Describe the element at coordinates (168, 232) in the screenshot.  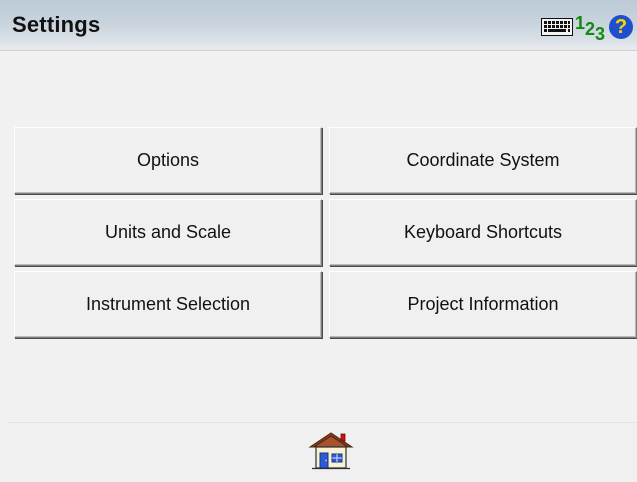
I see `units-and-scale-button: Units and Scale` at that location.